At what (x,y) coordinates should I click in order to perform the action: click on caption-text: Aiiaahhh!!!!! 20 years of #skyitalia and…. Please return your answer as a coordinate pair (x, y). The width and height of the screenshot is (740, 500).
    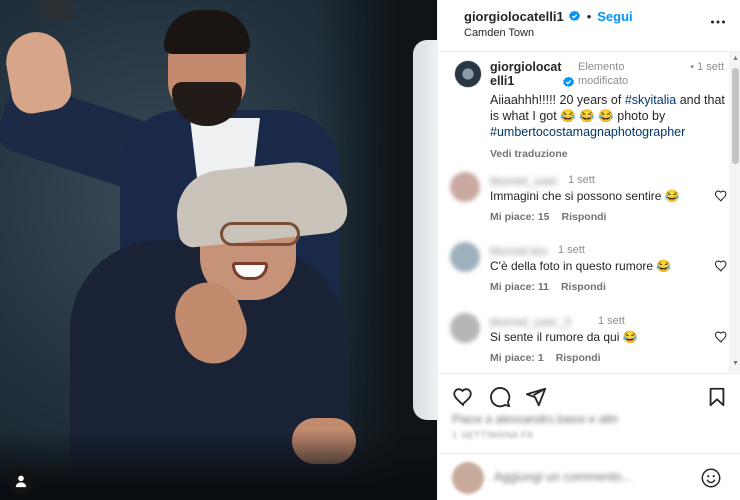
    Looking at the image, I should click on (607, 116).